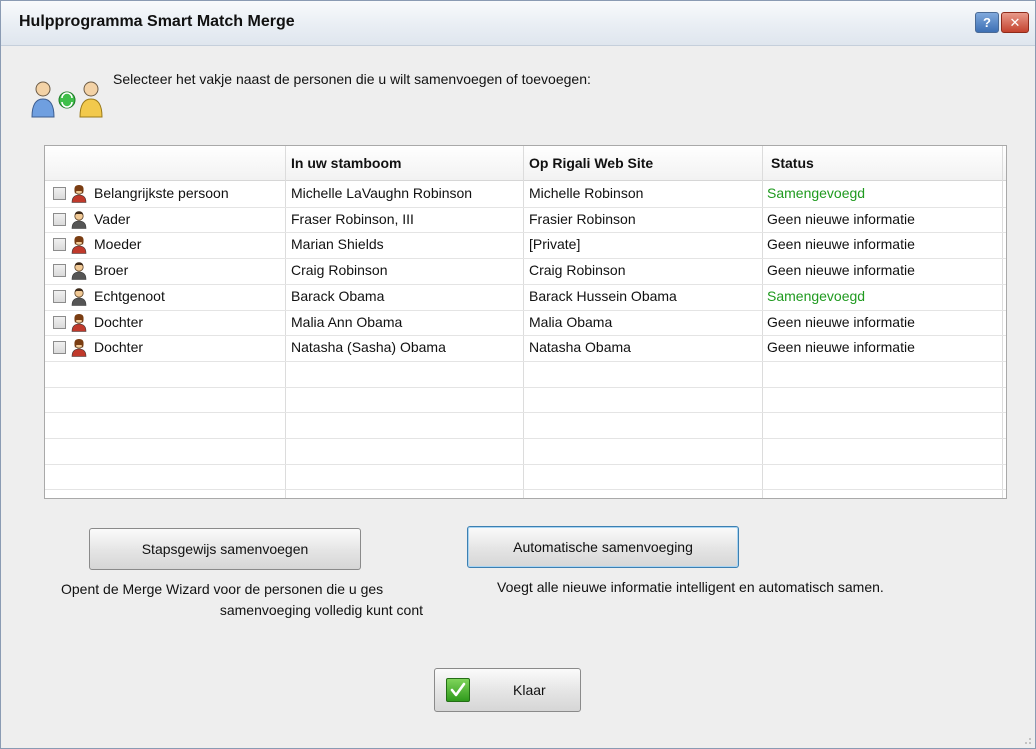 The image size is (1036, 749). I want to click on table-header: In uw stamboom Op Rigali Web Site Status, so click(525, 163).